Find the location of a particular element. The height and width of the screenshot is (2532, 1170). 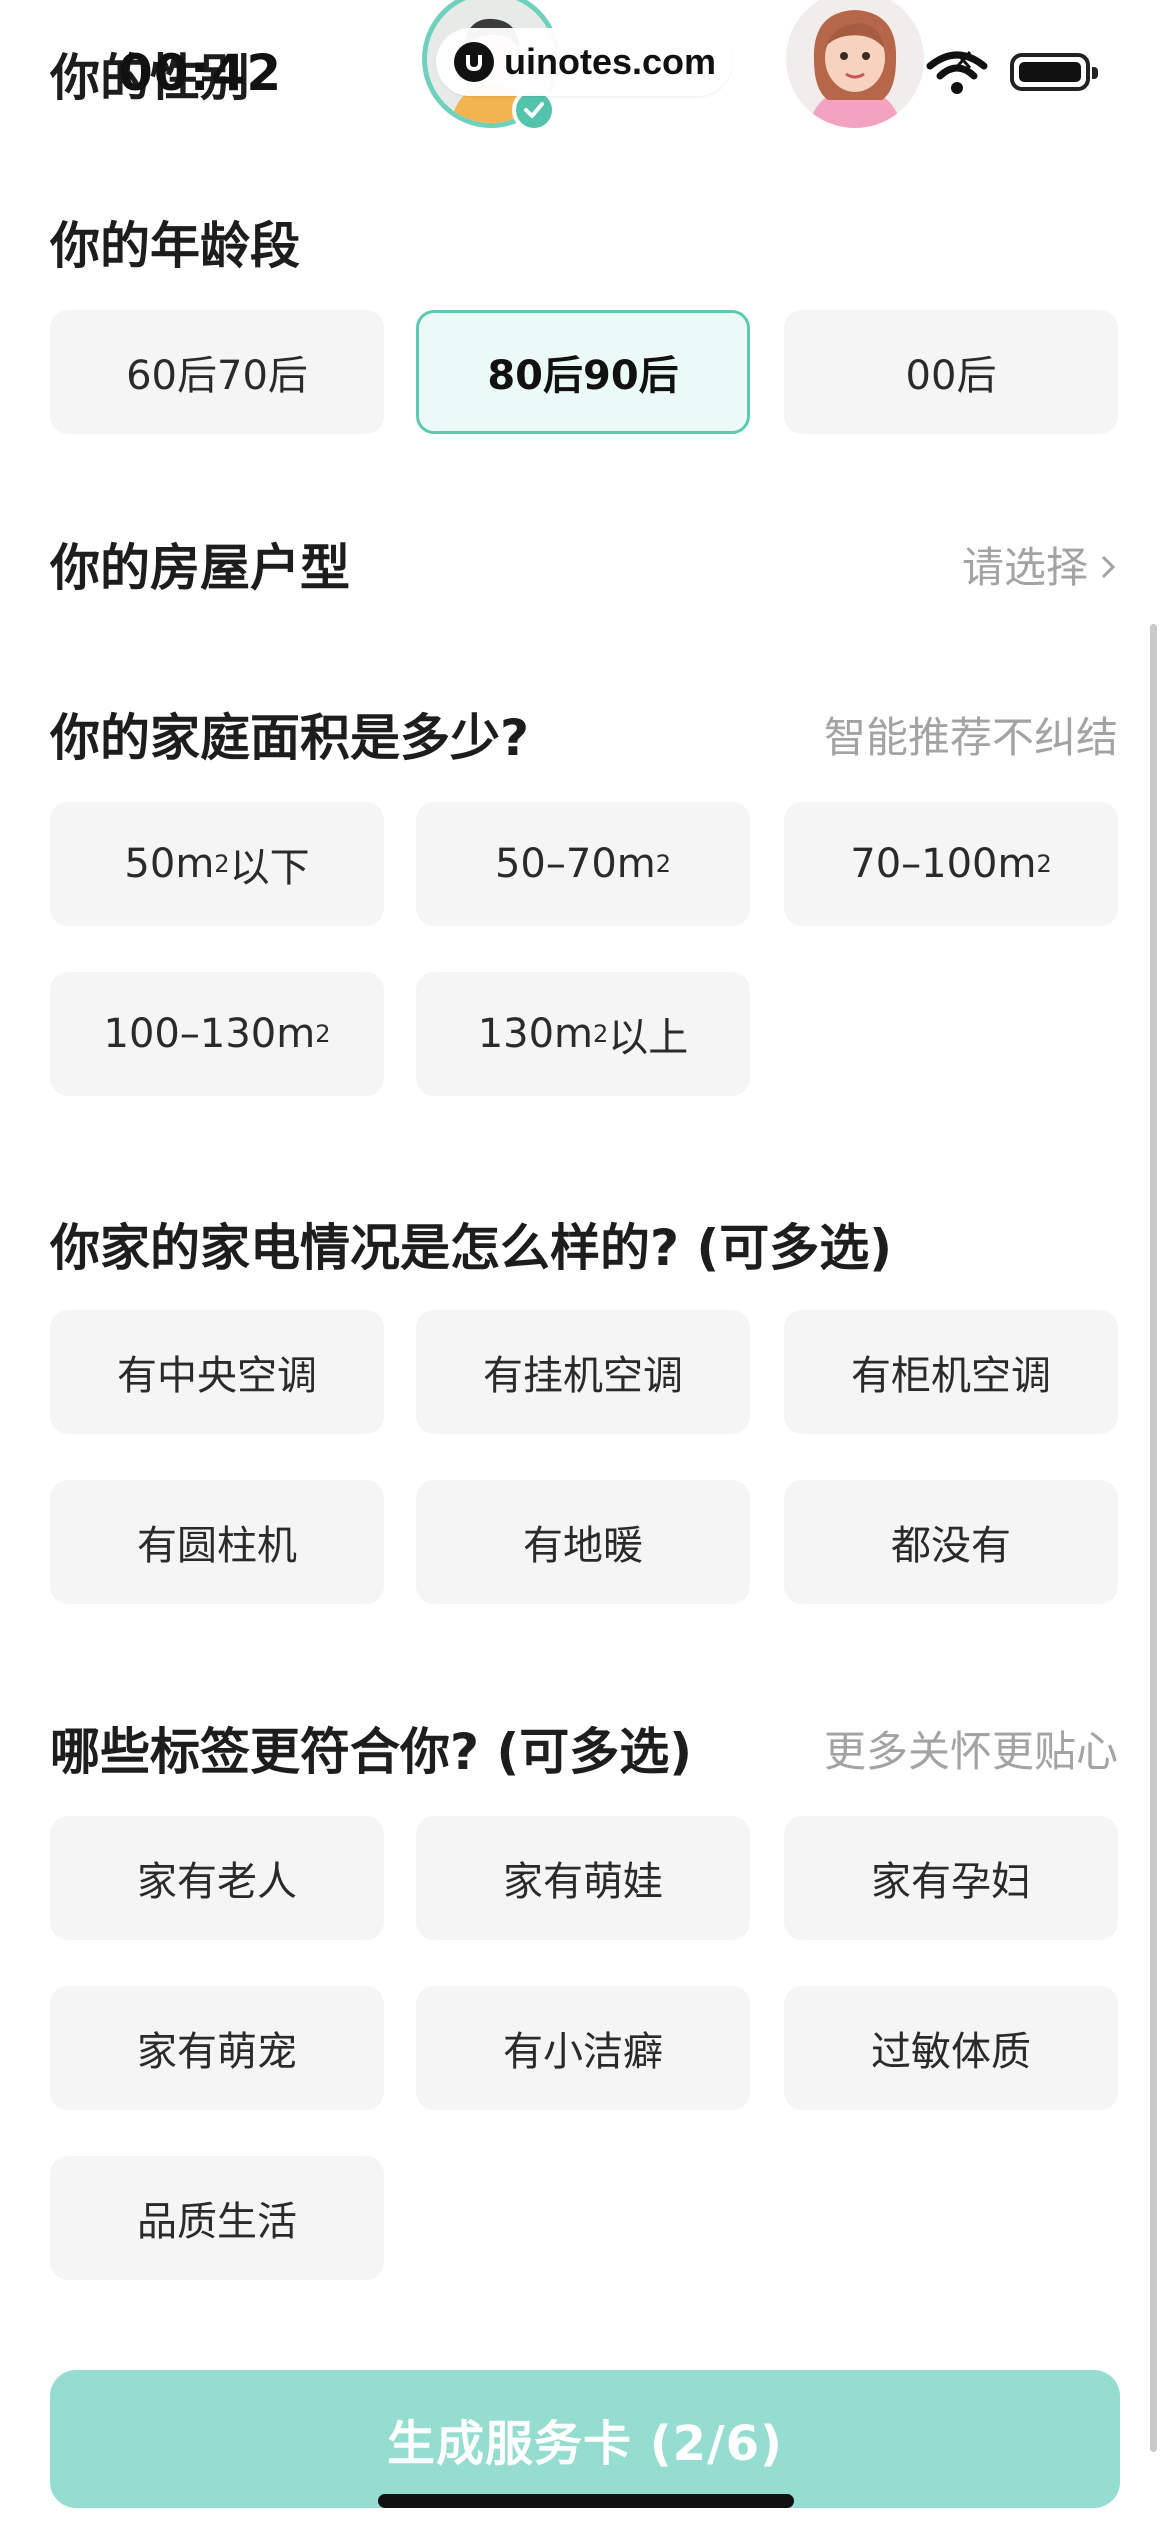

area-option-label: 70–100m is located at coordinates (943, 864).